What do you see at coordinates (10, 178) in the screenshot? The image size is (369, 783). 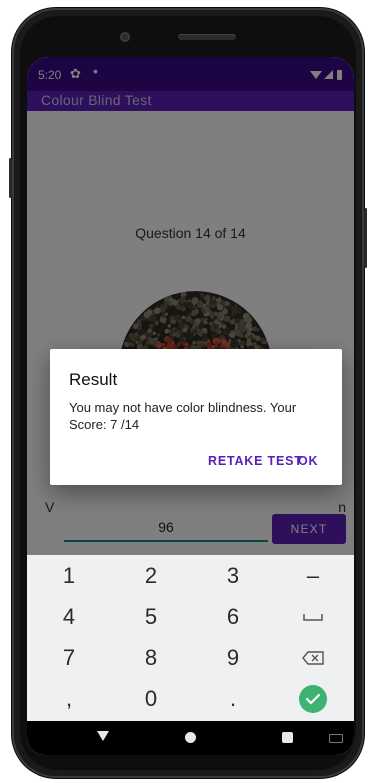 I see `volume-button` at bounding box center [10, 178].